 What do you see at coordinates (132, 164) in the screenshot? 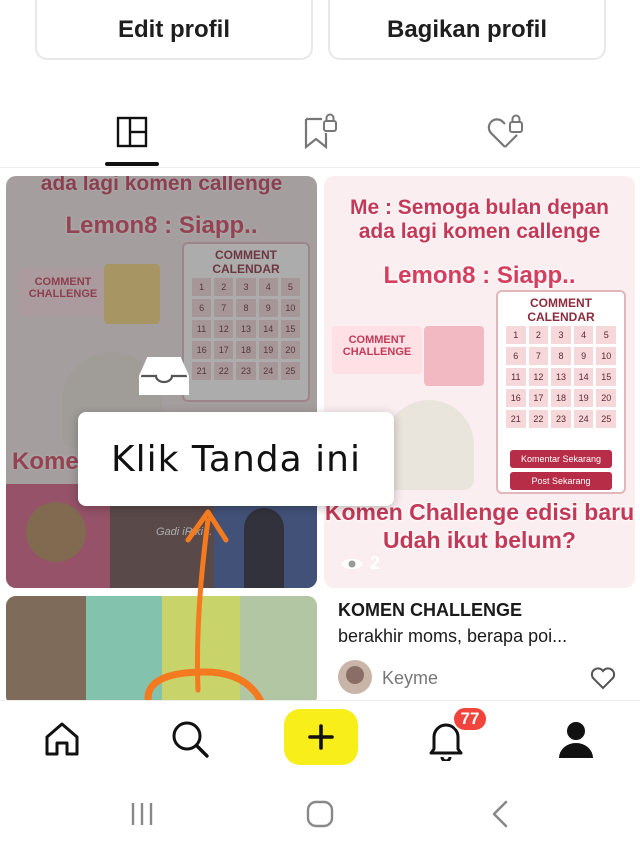
I see `active-tab-indicator` at bounding box center [132, 164].